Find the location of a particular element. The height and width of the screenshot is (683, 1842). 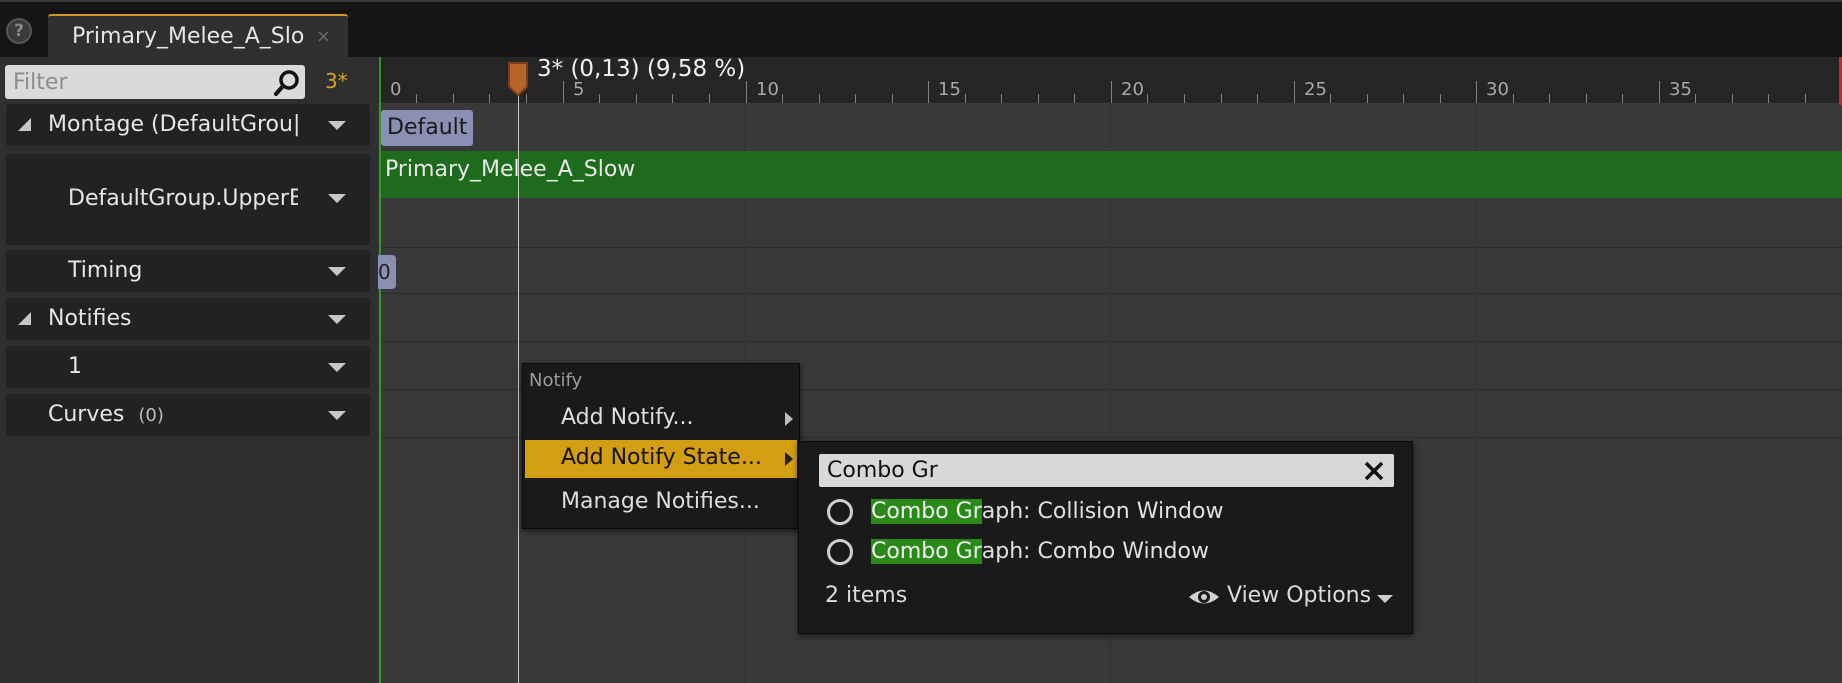

playhead-marker-icon is located at coordinates (518, 79).